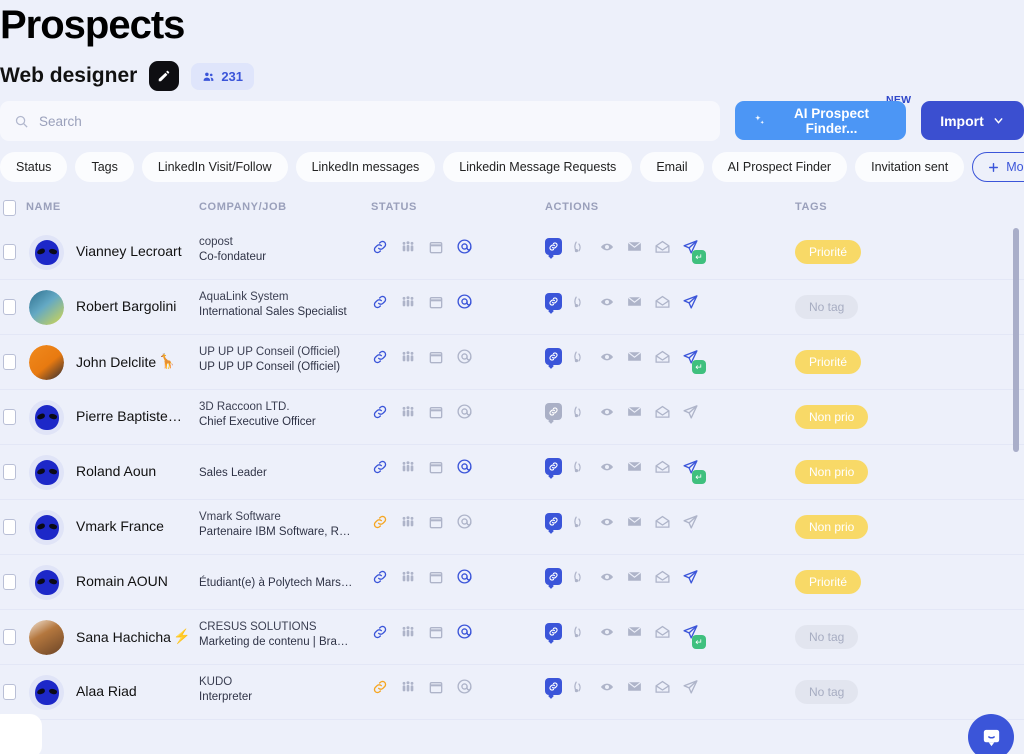 Image resolution: width=1024 pixels, height=754 pixels. What do you see at coordinates (538, 167) in the screenshot?
I see `filter-chip-linkedin-message-requests: Linkedin Message Requests` at bounding box center [538, 167].